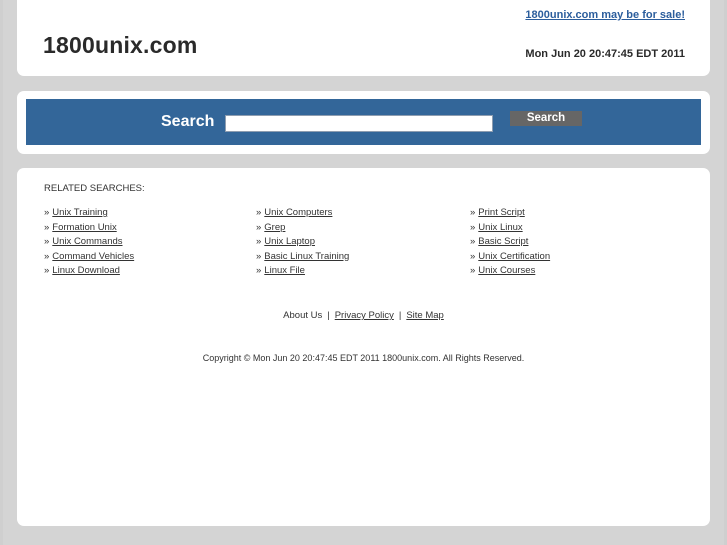  What do you see at coordinates (605, 15) in the screenshot?
I see `domain-for-sale-link: 1800unix.com may be for sale!` at bounding box center [605, 15].